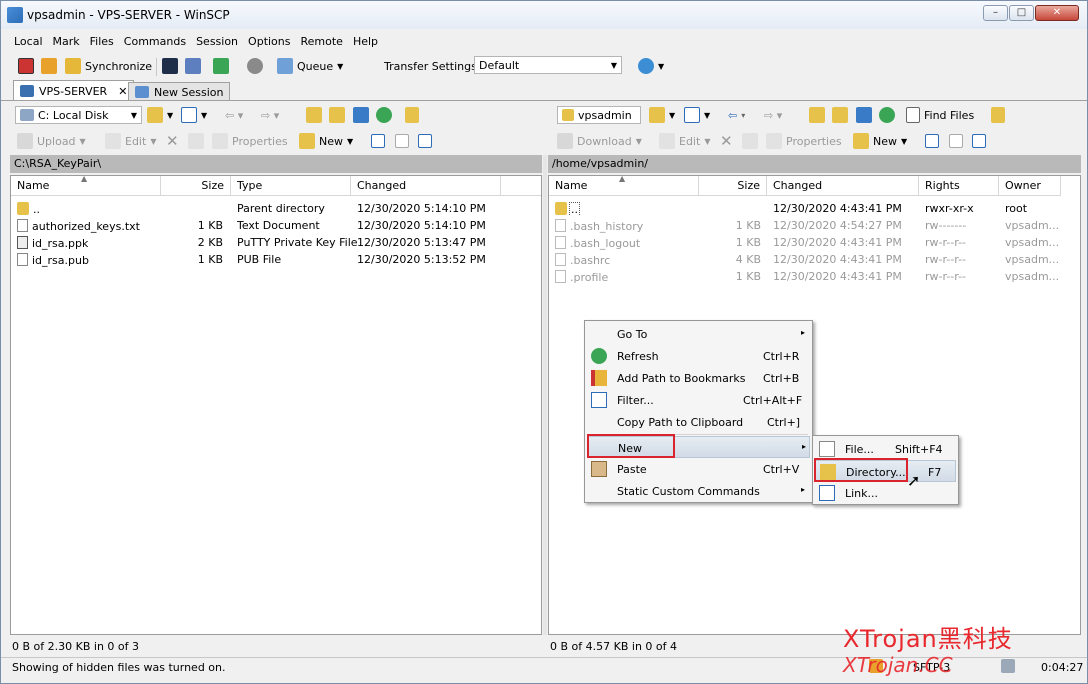  I want to click on remote-refresh-button, so click(887, 115).